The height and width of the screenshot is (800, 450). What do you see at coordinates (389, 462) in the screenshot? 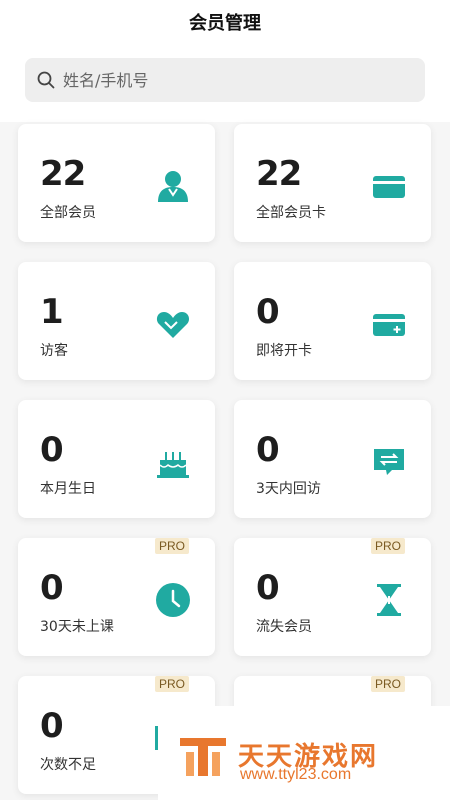
I see `revisit-chat-icon` at bounding box center [389, 462].